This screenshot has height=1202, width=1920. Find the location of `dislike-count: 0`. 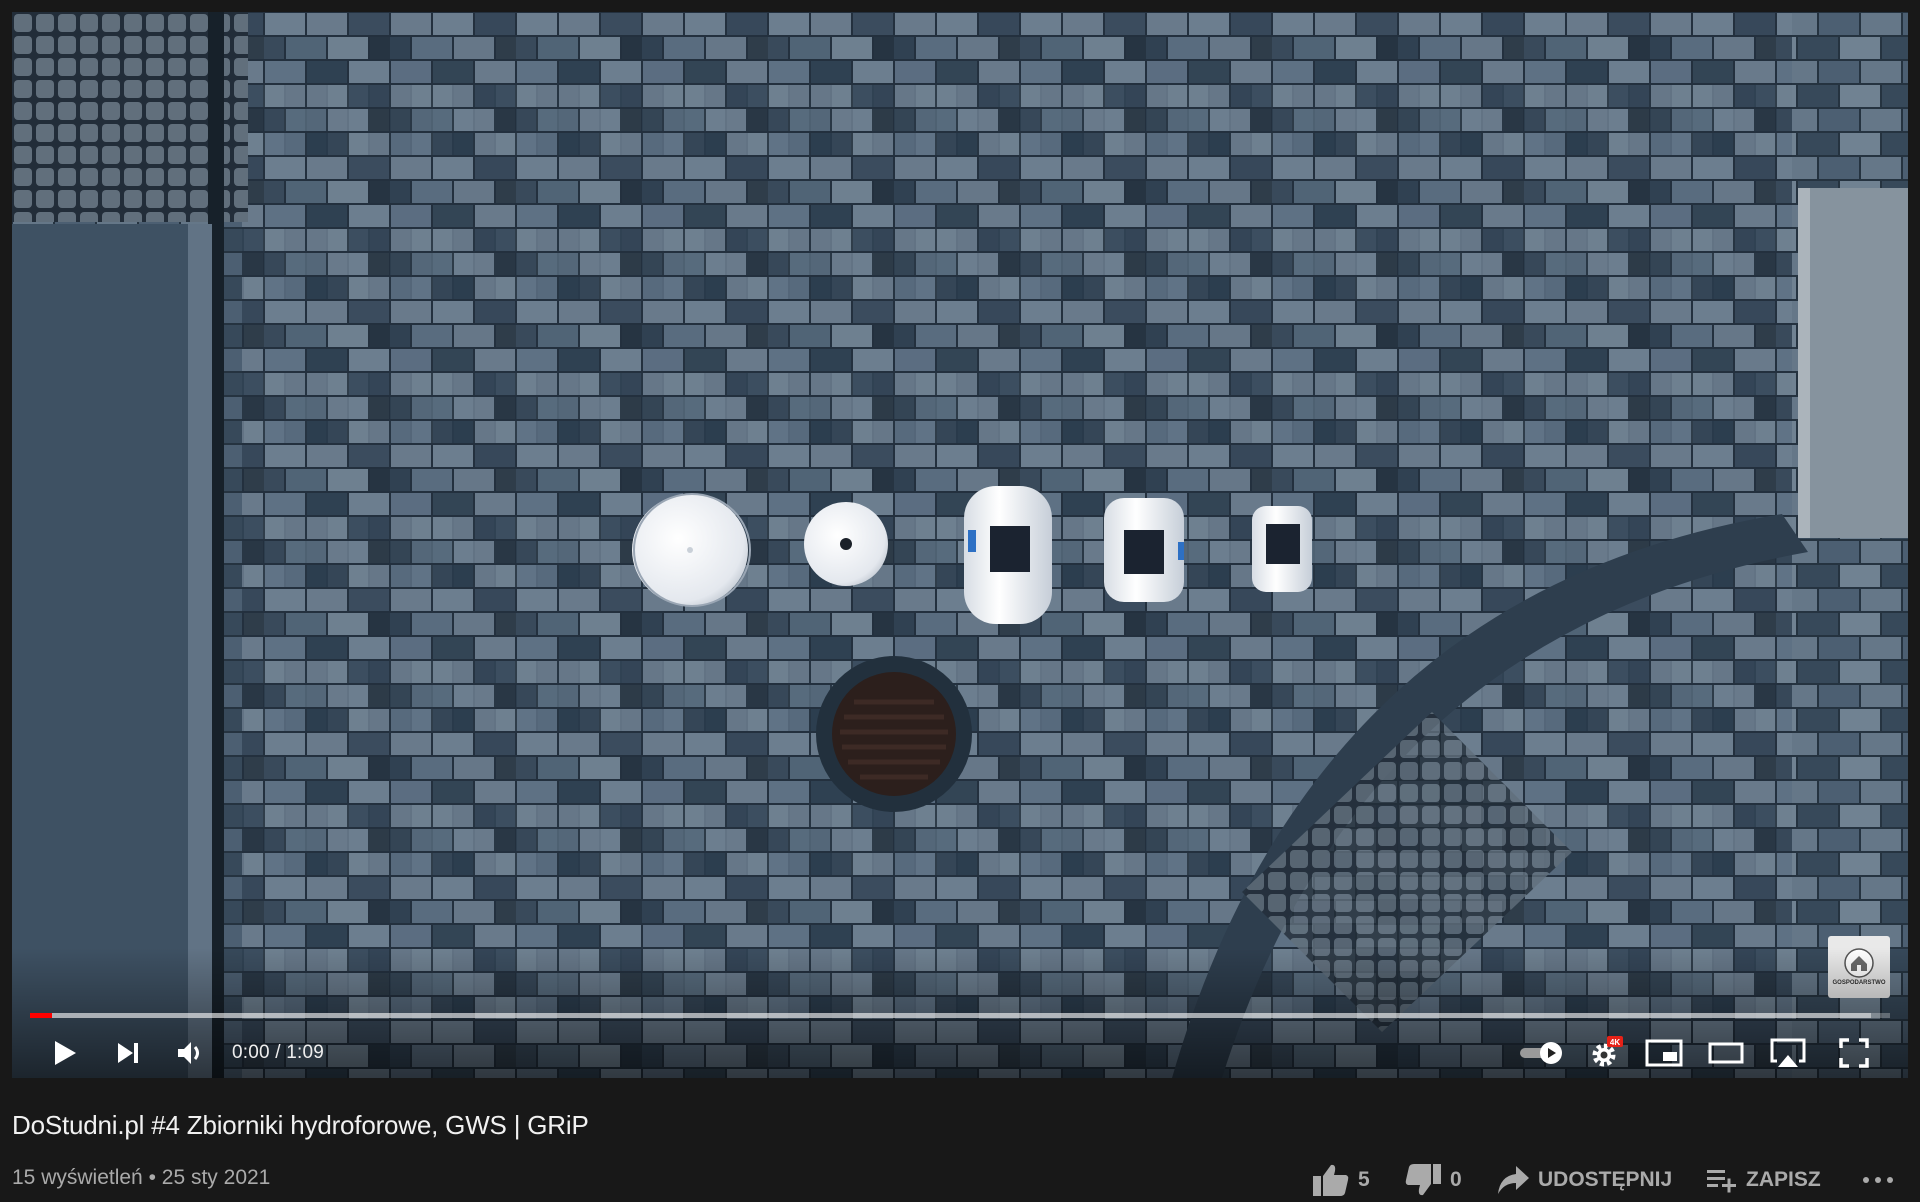

dislike-count: 0 is located at coordinates (1456, 1179).